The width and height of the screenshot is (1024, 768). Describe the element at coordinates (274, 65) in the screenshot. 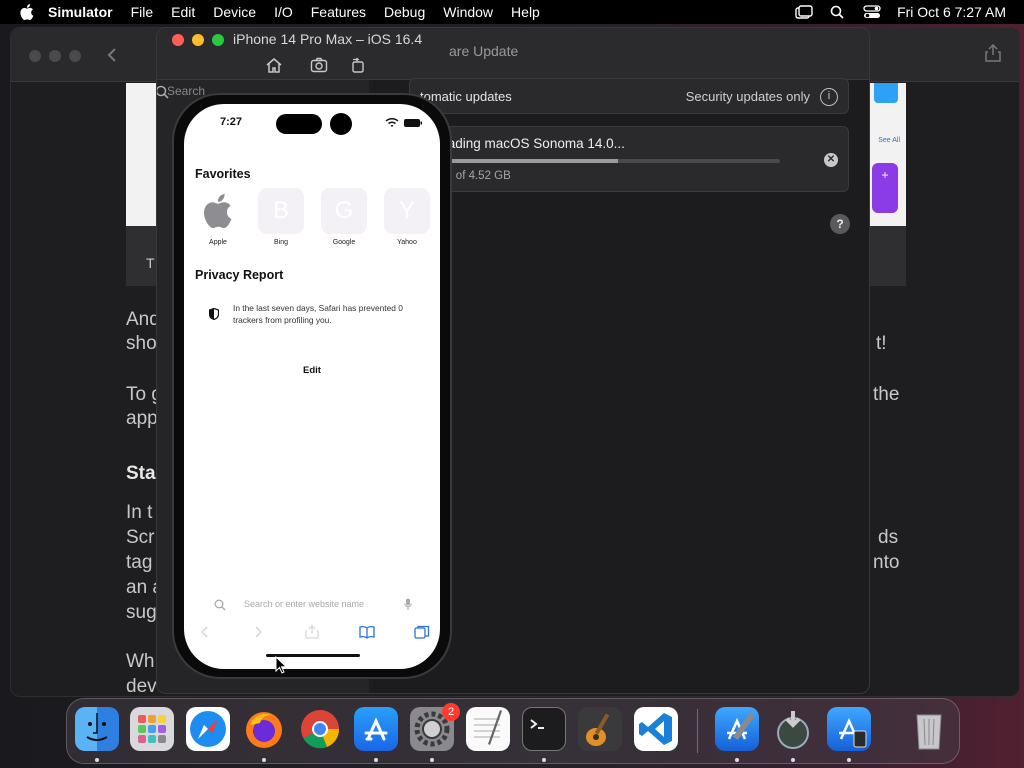

I see `home-icon` at that location.